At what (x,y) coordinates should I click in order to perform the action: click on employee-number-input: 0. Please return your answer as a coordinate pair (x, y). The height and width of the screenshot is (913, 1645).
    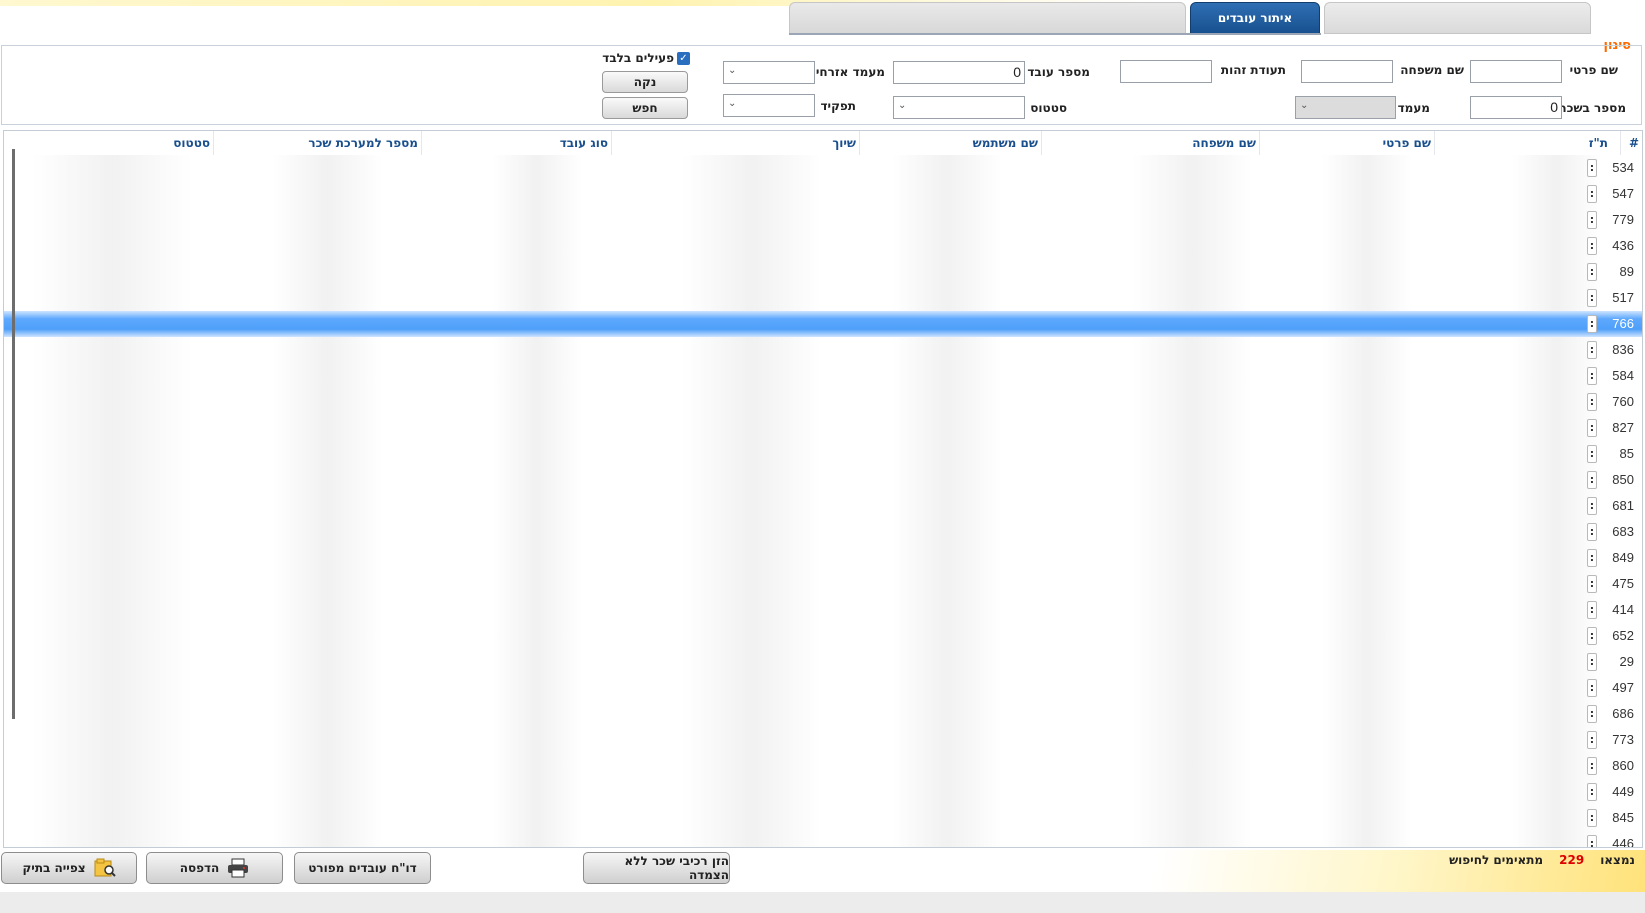
    Looking at the image, I should click on (959, 72).